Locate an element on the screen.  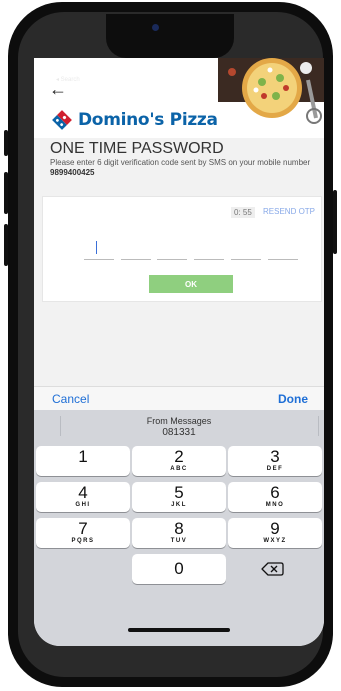
key-4: 4 GHI is located at coordinates (83, 497).